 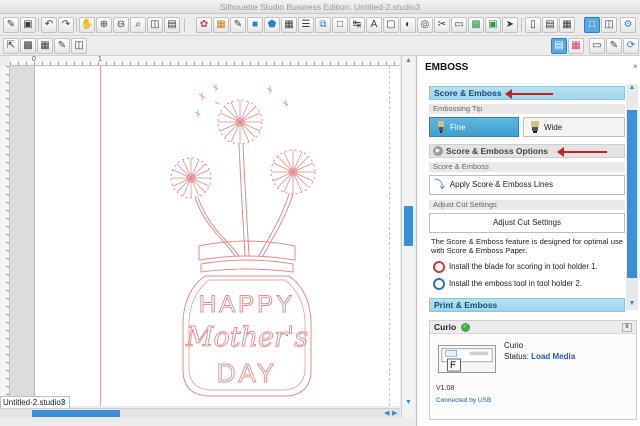 What do you see at coordinates (447, 67) in the screenshot?
I see `panel-title: EMBOSS` at bounding box center [447, 67].